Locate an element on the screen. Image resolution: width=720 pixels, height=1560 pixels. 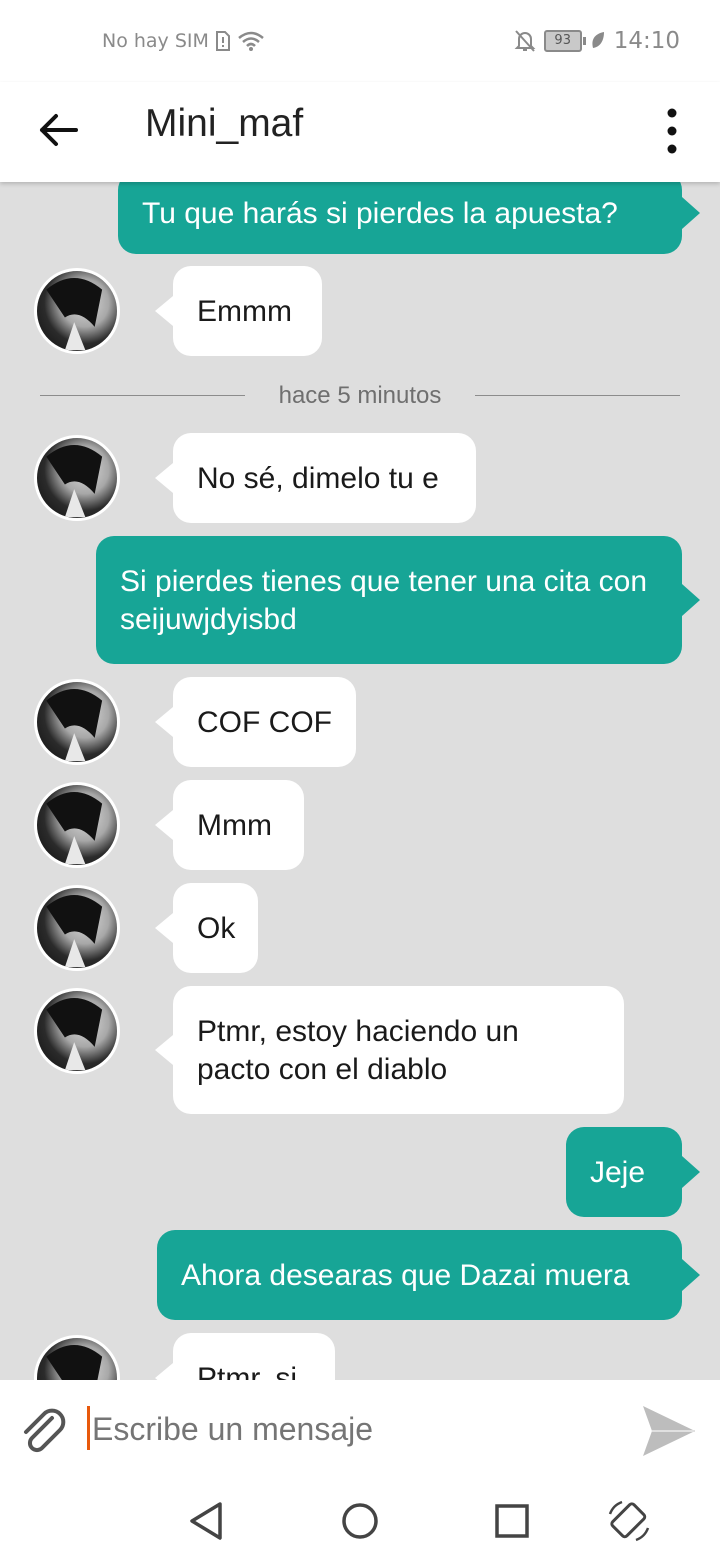
incoming-message: No sé, dimelo tu e is located at coordinates (324, 478).